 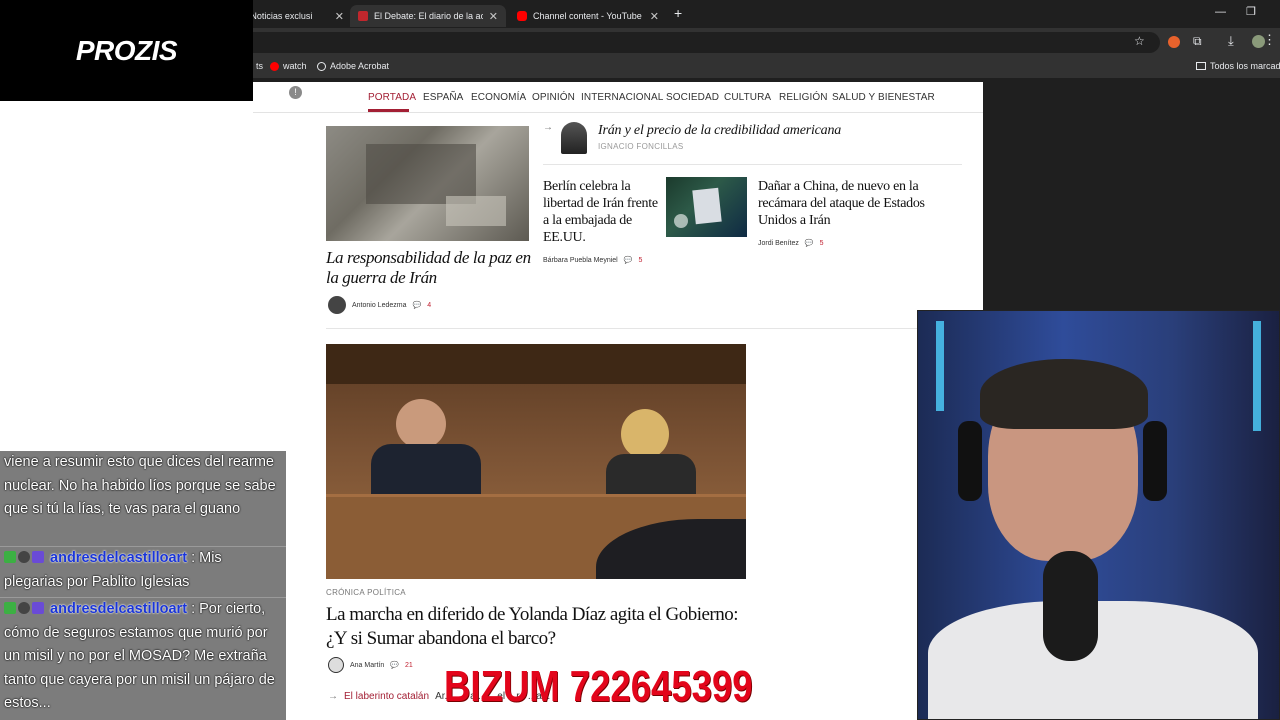 What do you see at coordinates (1231, 41) in the screenshot?
I see `download-icon: ⤓` at bounding box center [1231, 41].